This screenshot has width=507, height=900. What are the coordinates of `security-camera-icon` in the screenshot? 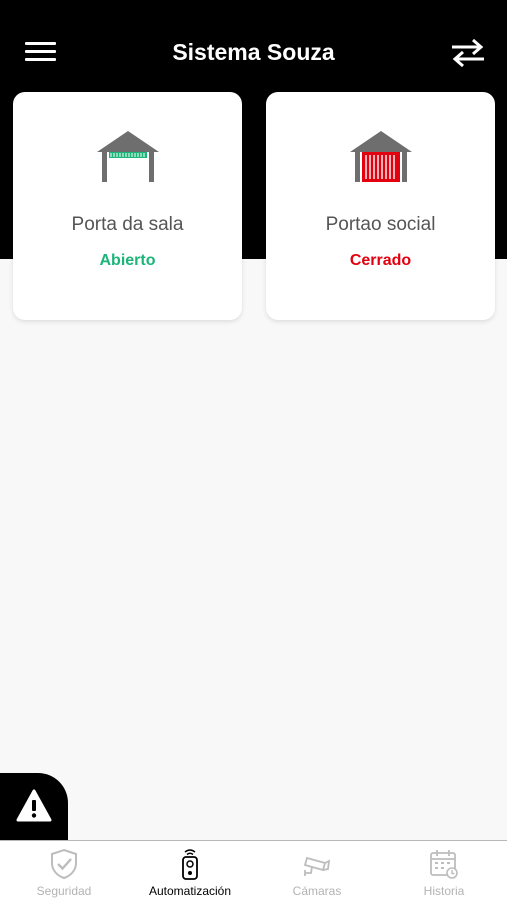 It's located at (317, 866).